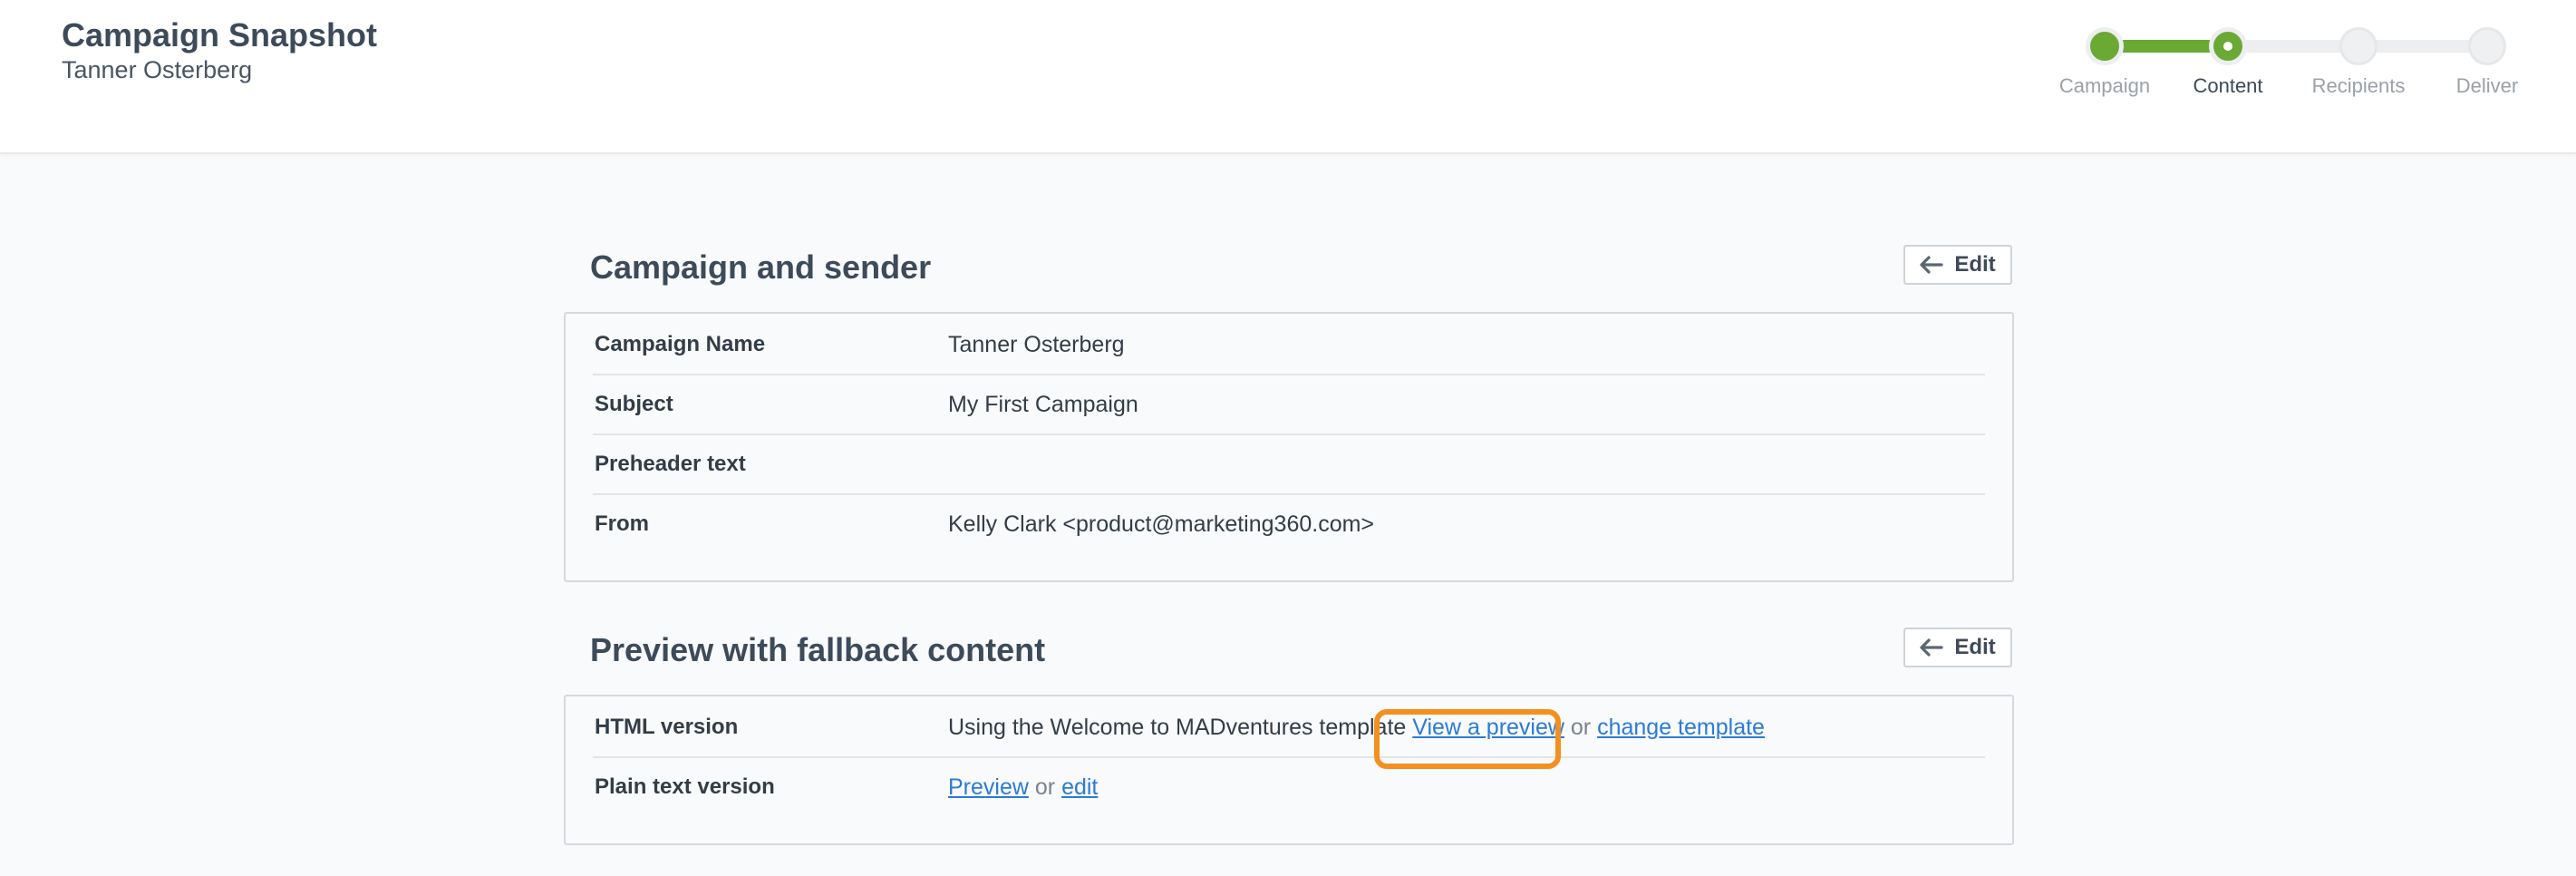  Describe the element at coordinates (2359, 86) in the screenshot. I see `step-recipients-label: Recipients` at that location.